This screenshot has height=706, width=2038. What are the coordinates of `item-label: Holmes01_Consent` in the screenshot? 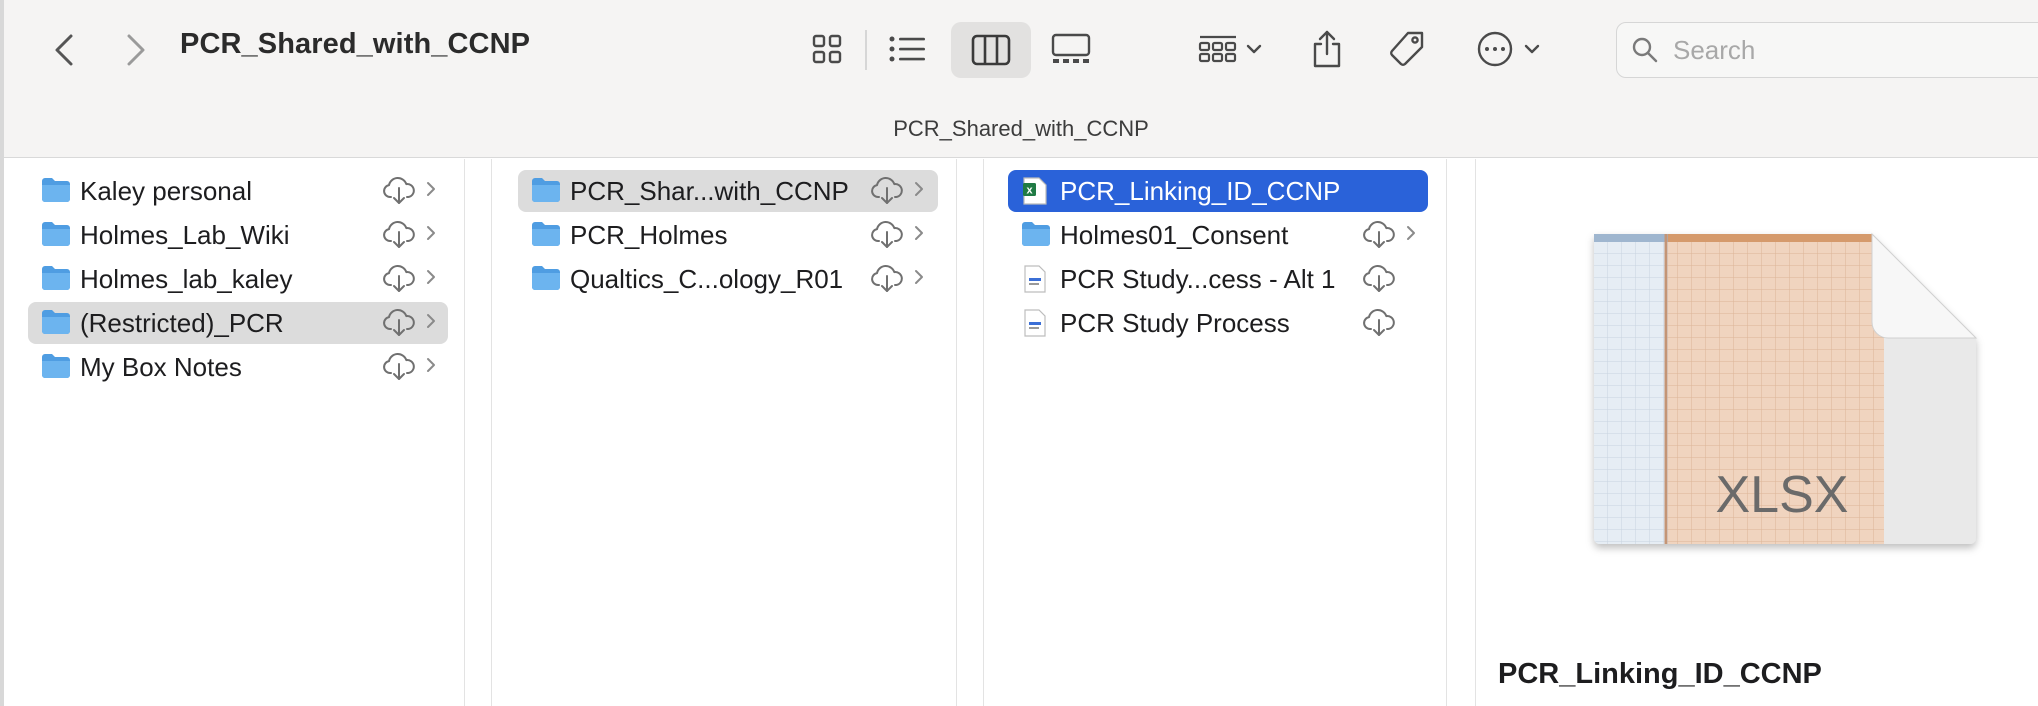 It's located at (1174, 235).